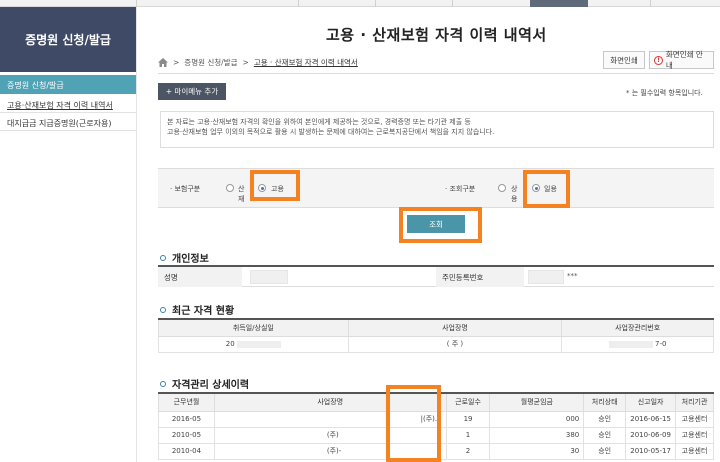  I want to click on table-header-row: 취득일/상실일 사업장명 사업장관리번호, so click(436, 327).